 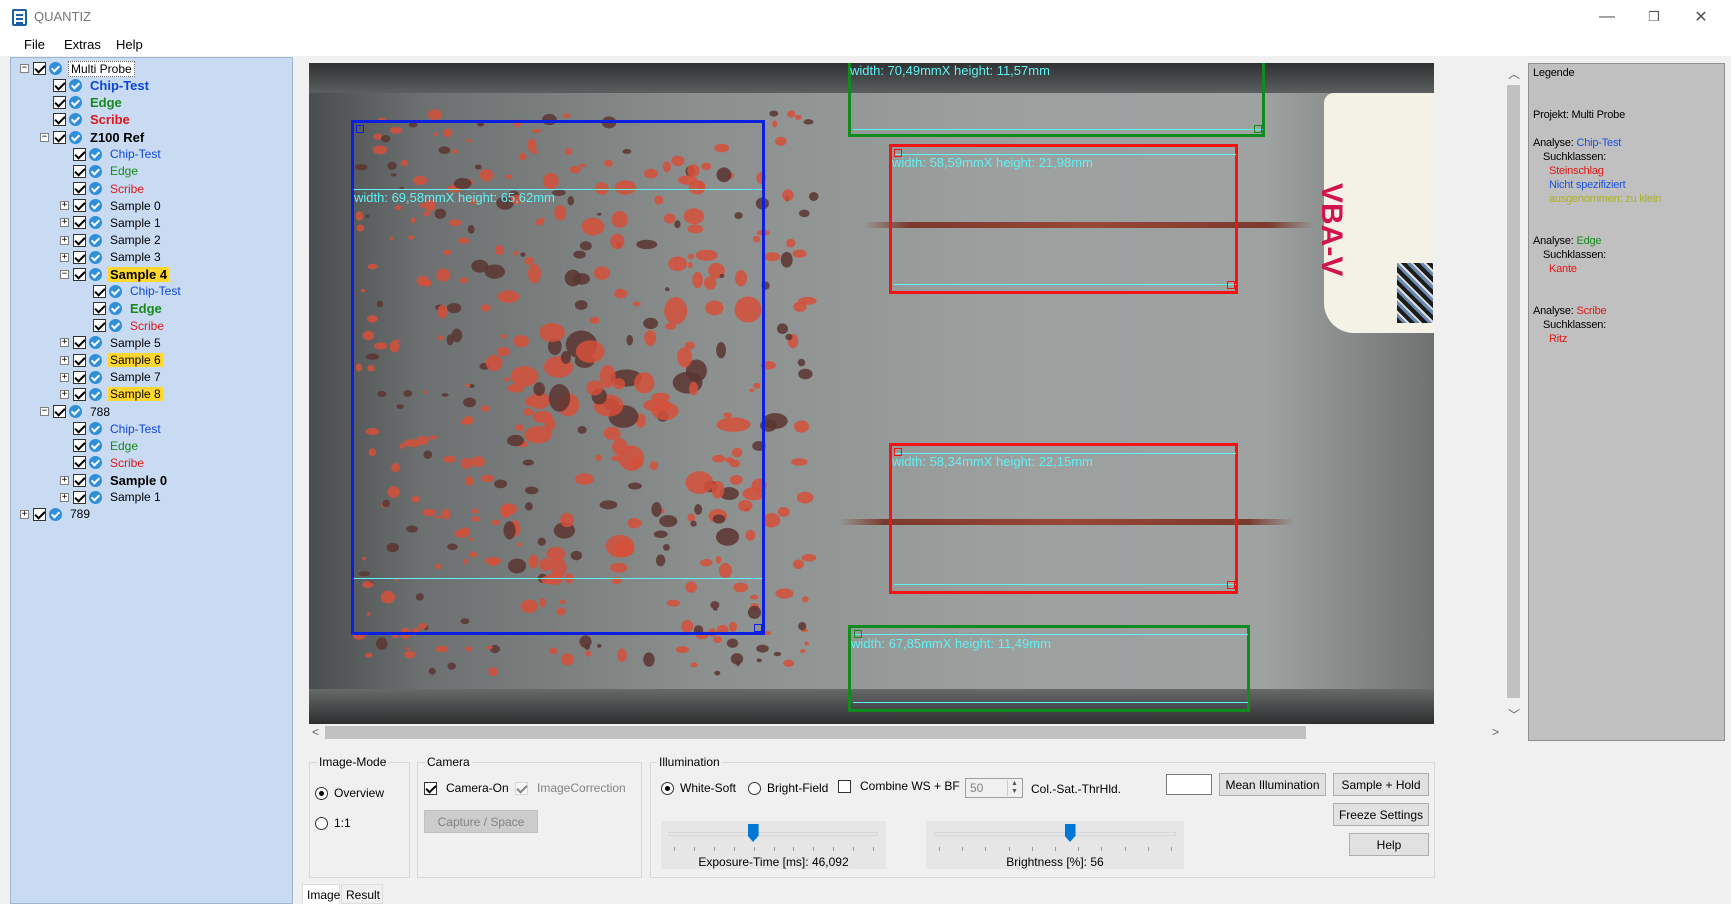 What do you see at coordinates (1514, 714) in the screenshot?
I see `scroll-down-icon: ﹀` at bounding box center [1514, 714].